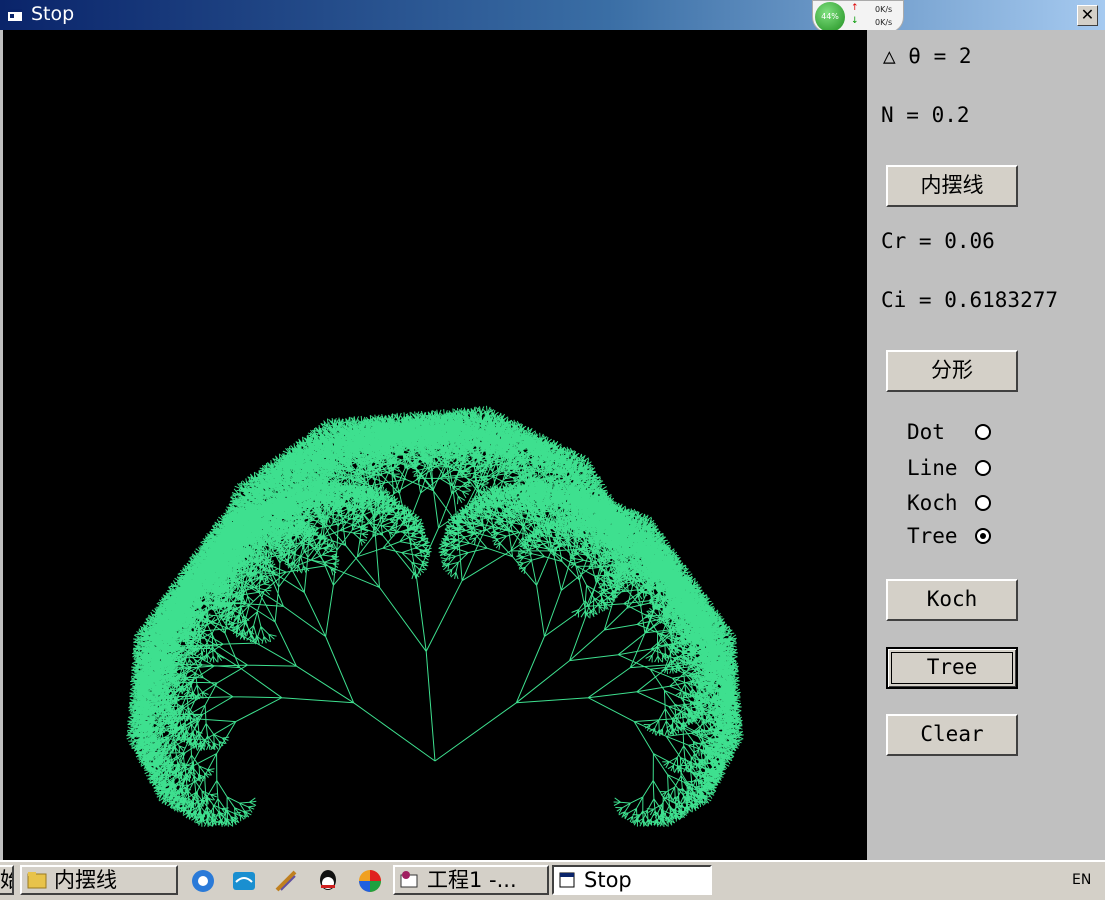 The image size is (1105, 900). I want to click on radio-selected-dot, so click(983, 536).